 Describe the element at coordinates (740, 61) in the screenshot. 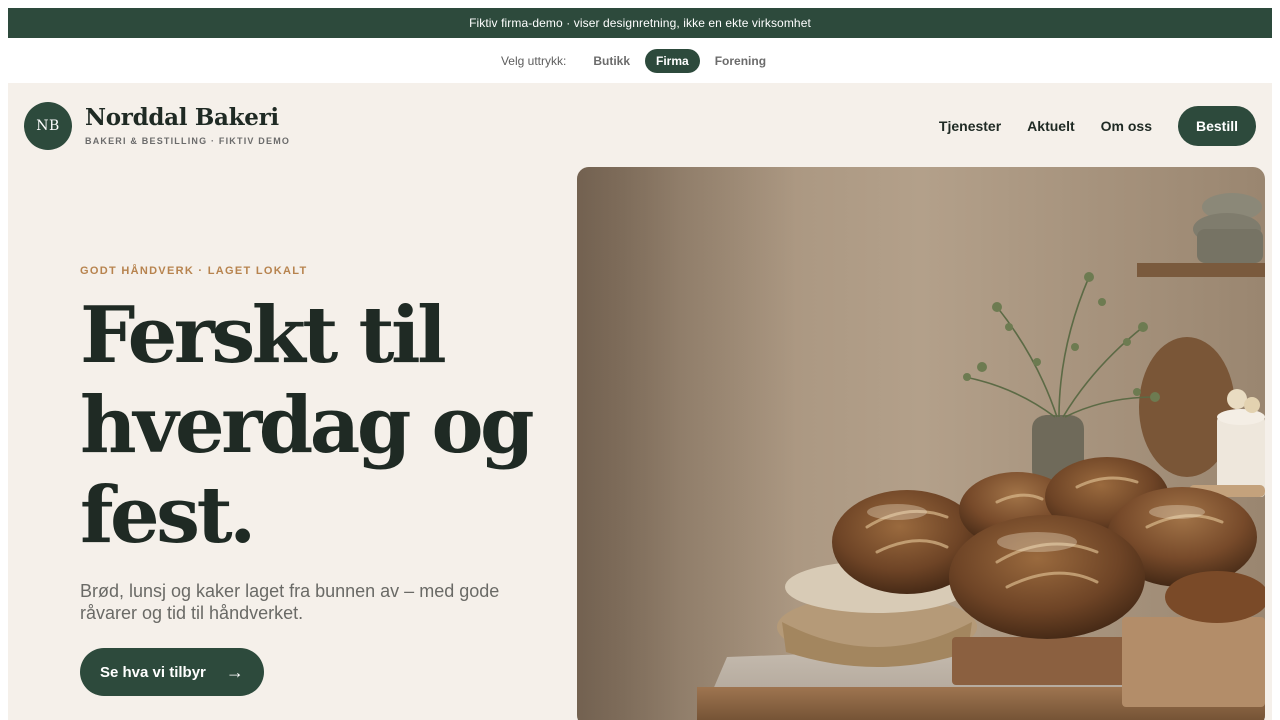

I see `style-option-forening: Forening` at that location.